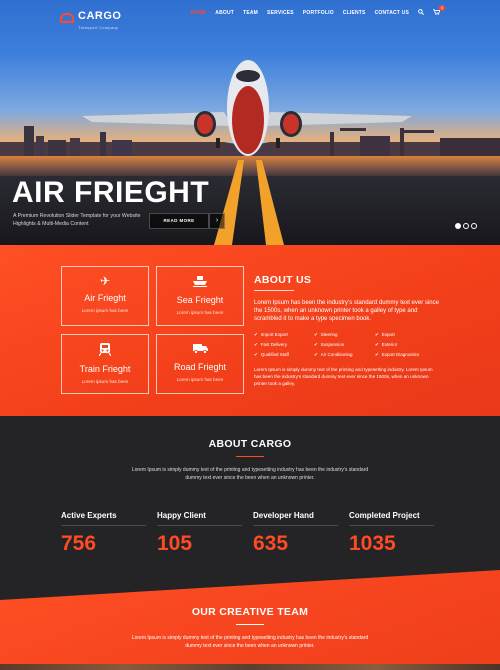  What do you see at coordinates (385, 335) in the screenshot?
I see `feature-item: Export` at bounding box center [385, 335].